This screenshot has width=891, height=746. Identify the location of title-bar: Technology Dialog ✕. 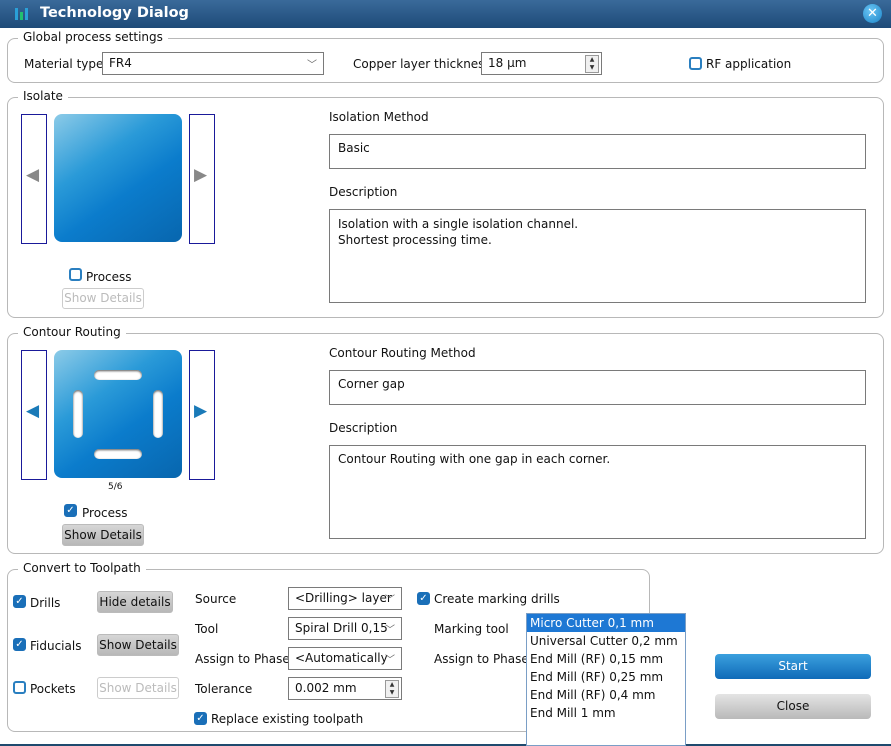
(445, 14).